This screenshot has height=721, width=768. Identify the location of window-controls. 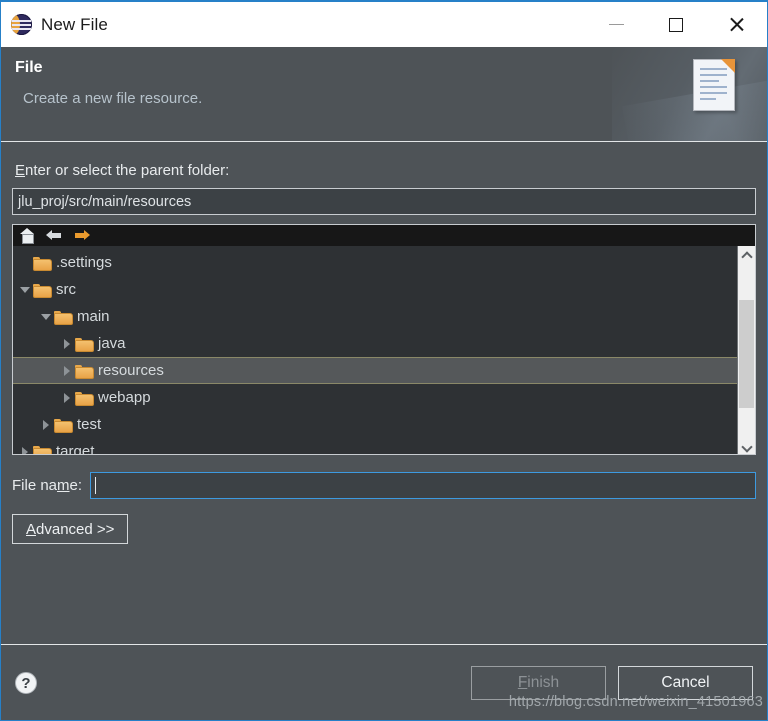
(676, 24).